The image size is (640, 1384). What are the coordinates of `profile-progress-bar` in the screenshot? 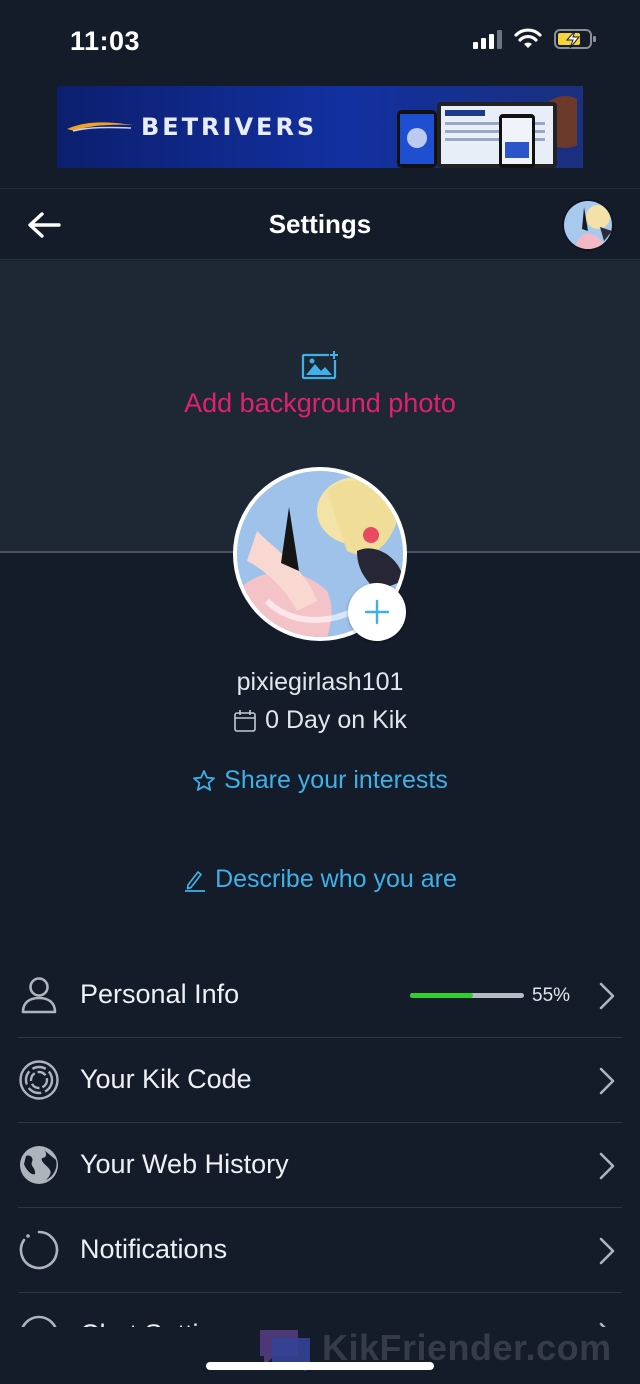 It's located at (467, 995).